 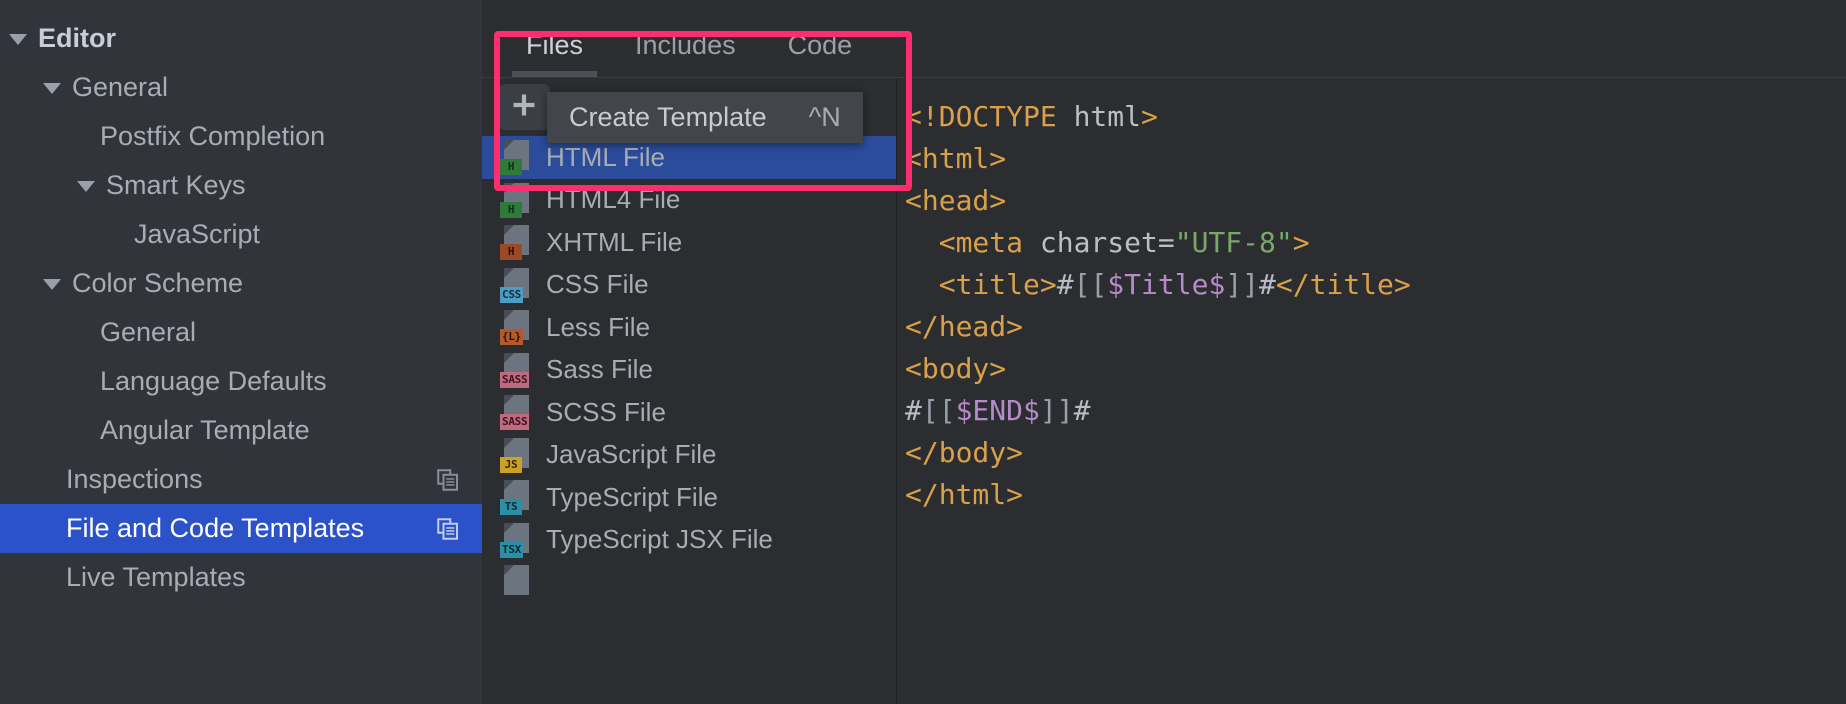 What do you see at coordinates (516, 455) in the screenshot?
I see `file-type-icon: JS` at bounding box center [516, 455].